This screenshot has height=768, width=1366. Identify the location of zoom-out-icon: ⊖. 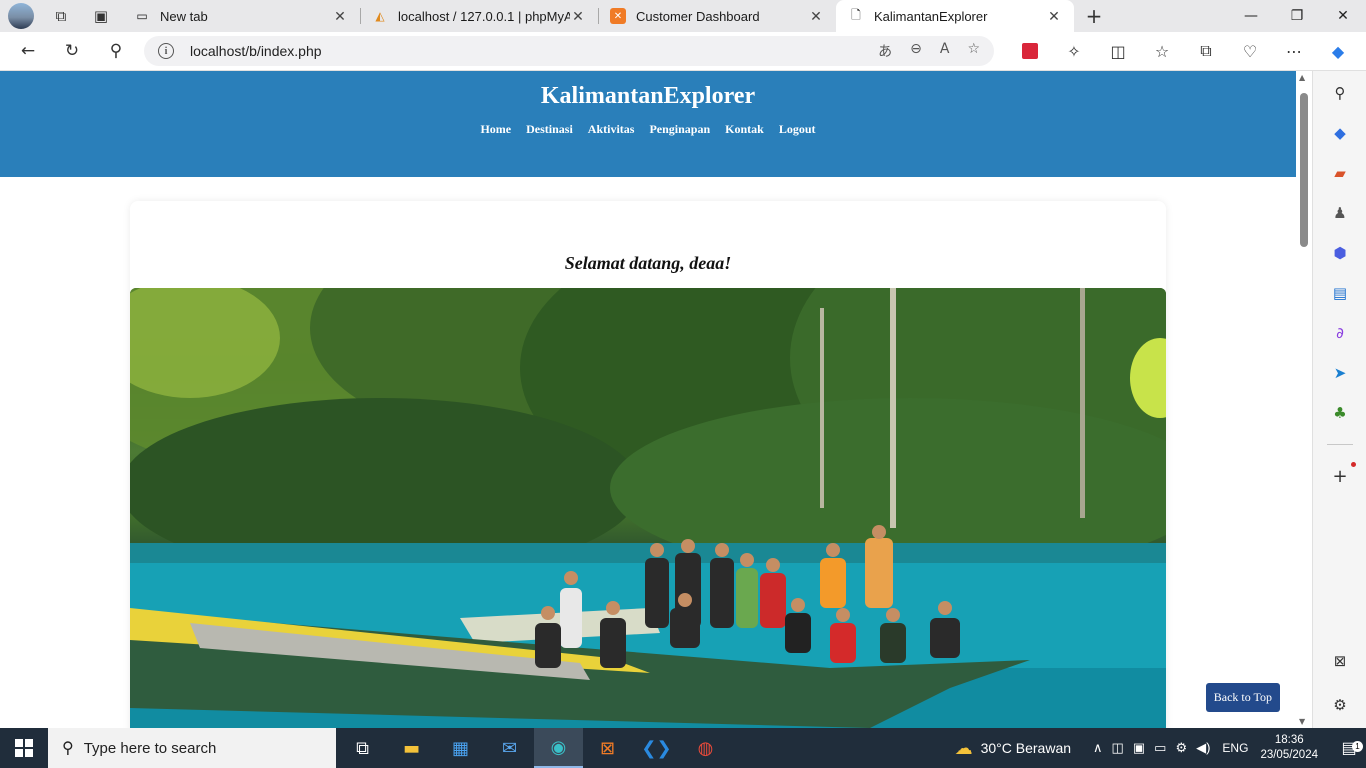
(916, 51).